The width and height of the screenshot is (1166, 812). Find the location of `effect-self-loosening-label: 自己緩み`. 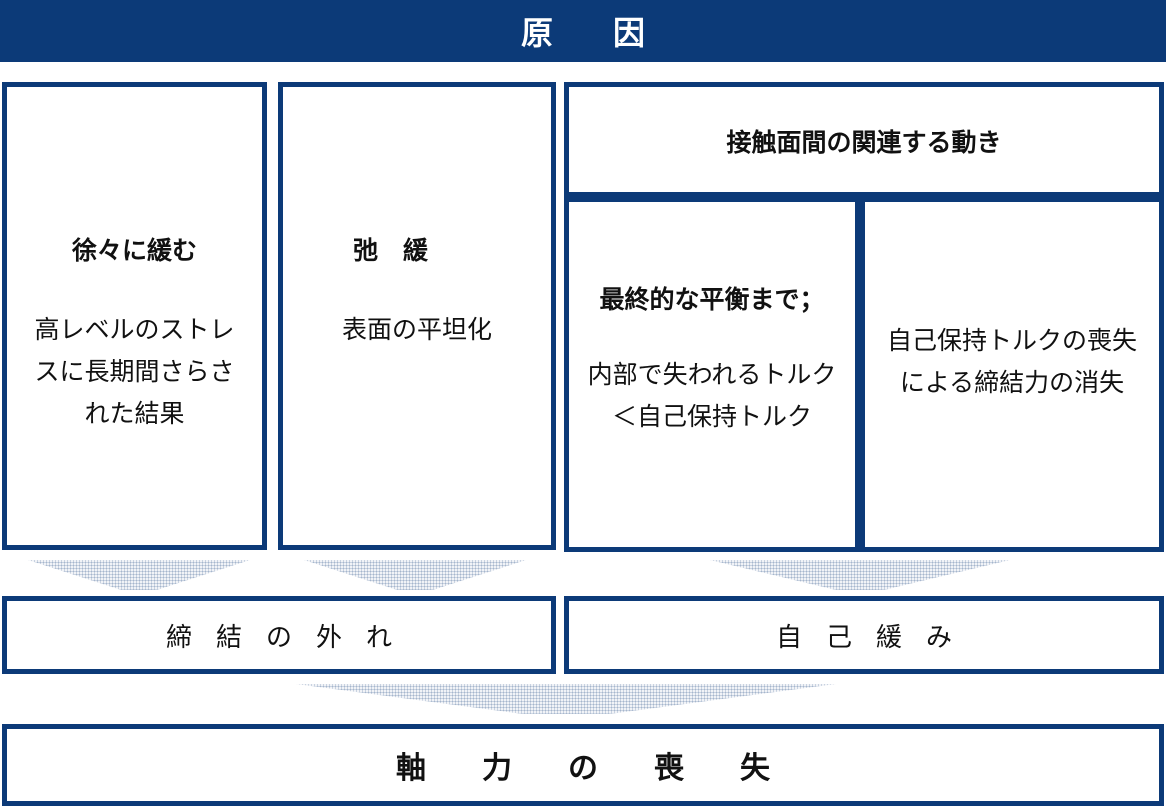

effect-self-loosening-label: 自己緩み is located at coordinates (875, 637).